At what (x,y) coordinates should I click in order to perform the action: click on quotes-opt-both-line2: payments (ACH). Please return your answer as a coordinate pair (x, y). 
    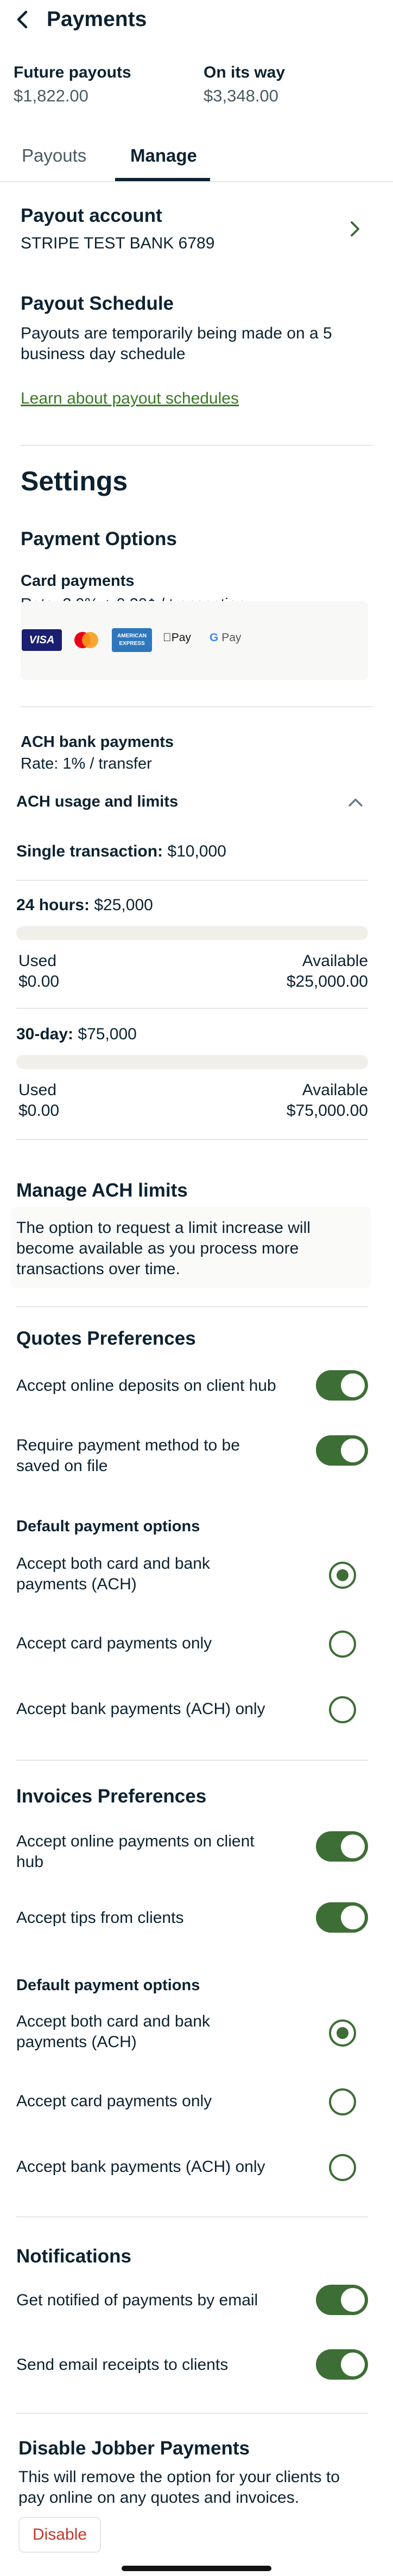
    Looking at the image, I should click on (76, 1584).